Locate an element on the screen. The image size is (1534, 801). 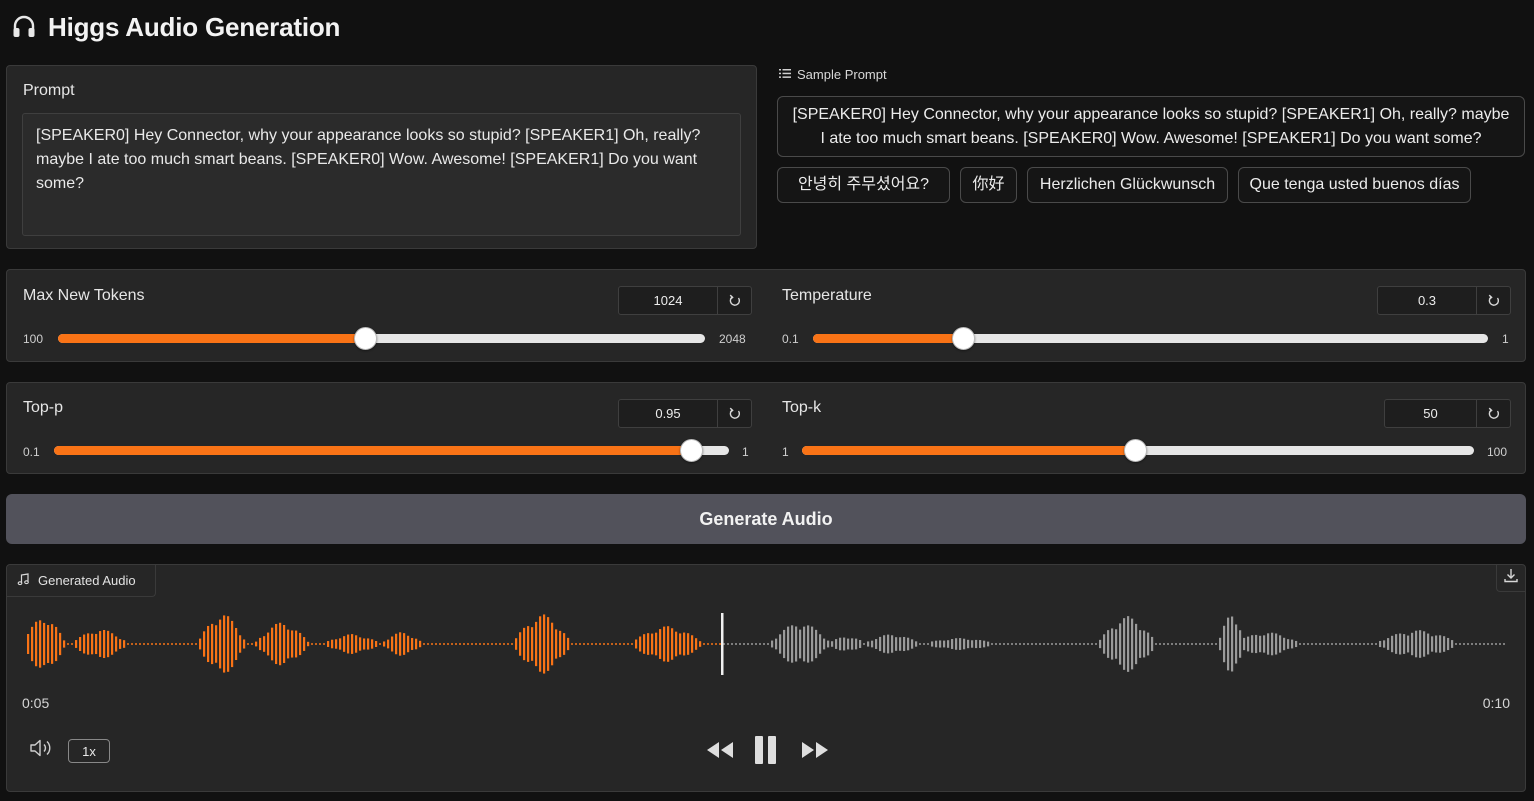
top-k-input: 50 is located at coordinates (1431, 413).